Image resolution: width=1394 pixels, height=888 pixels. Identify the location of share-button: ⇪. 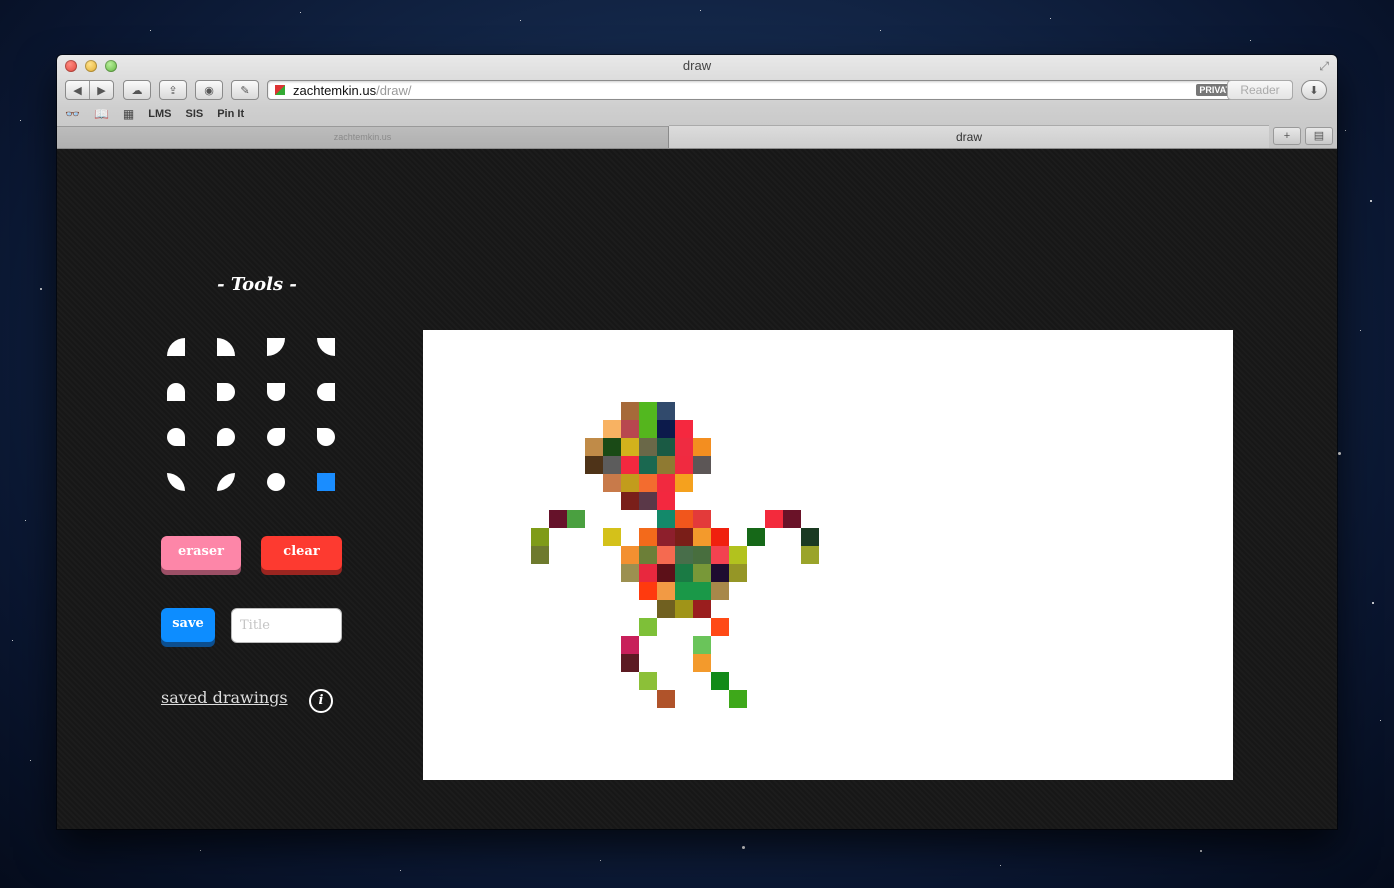
(173, 90).